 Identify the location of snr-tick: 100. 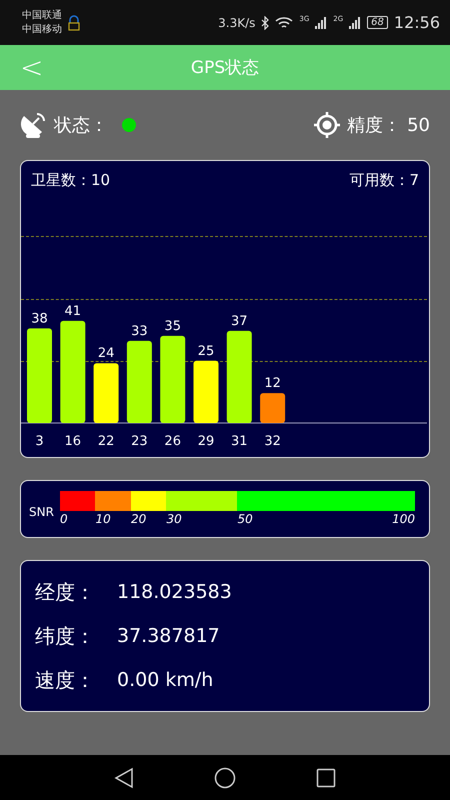
(403, 519).